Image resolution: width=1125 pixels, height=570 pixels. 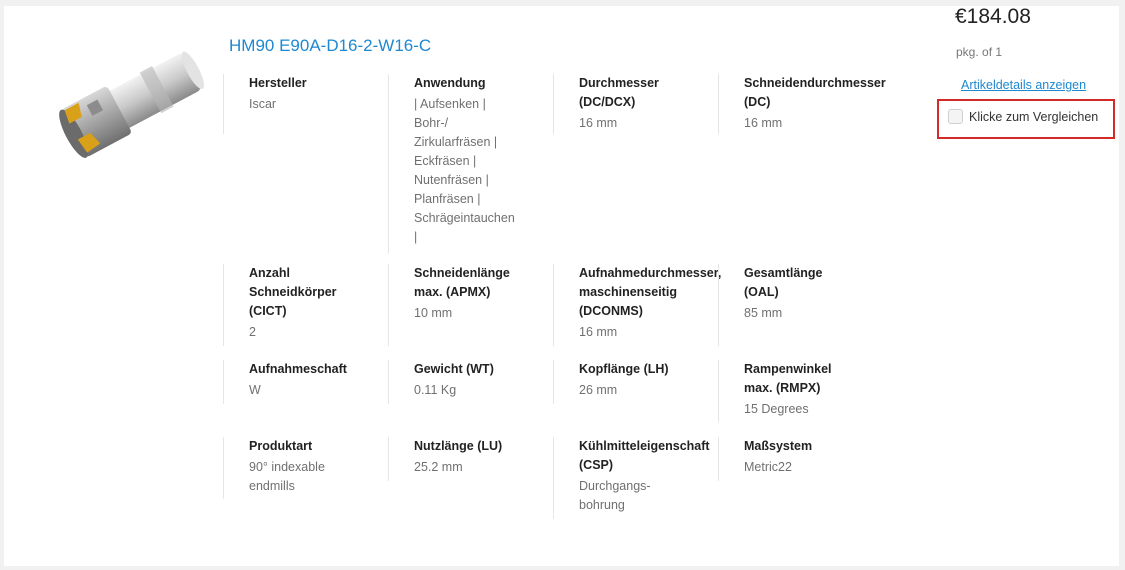 I want to click on spec-rampenwinkel: Rampenwinkel max. (RMPX) 15 Degrees, so click(x=775, y=391).